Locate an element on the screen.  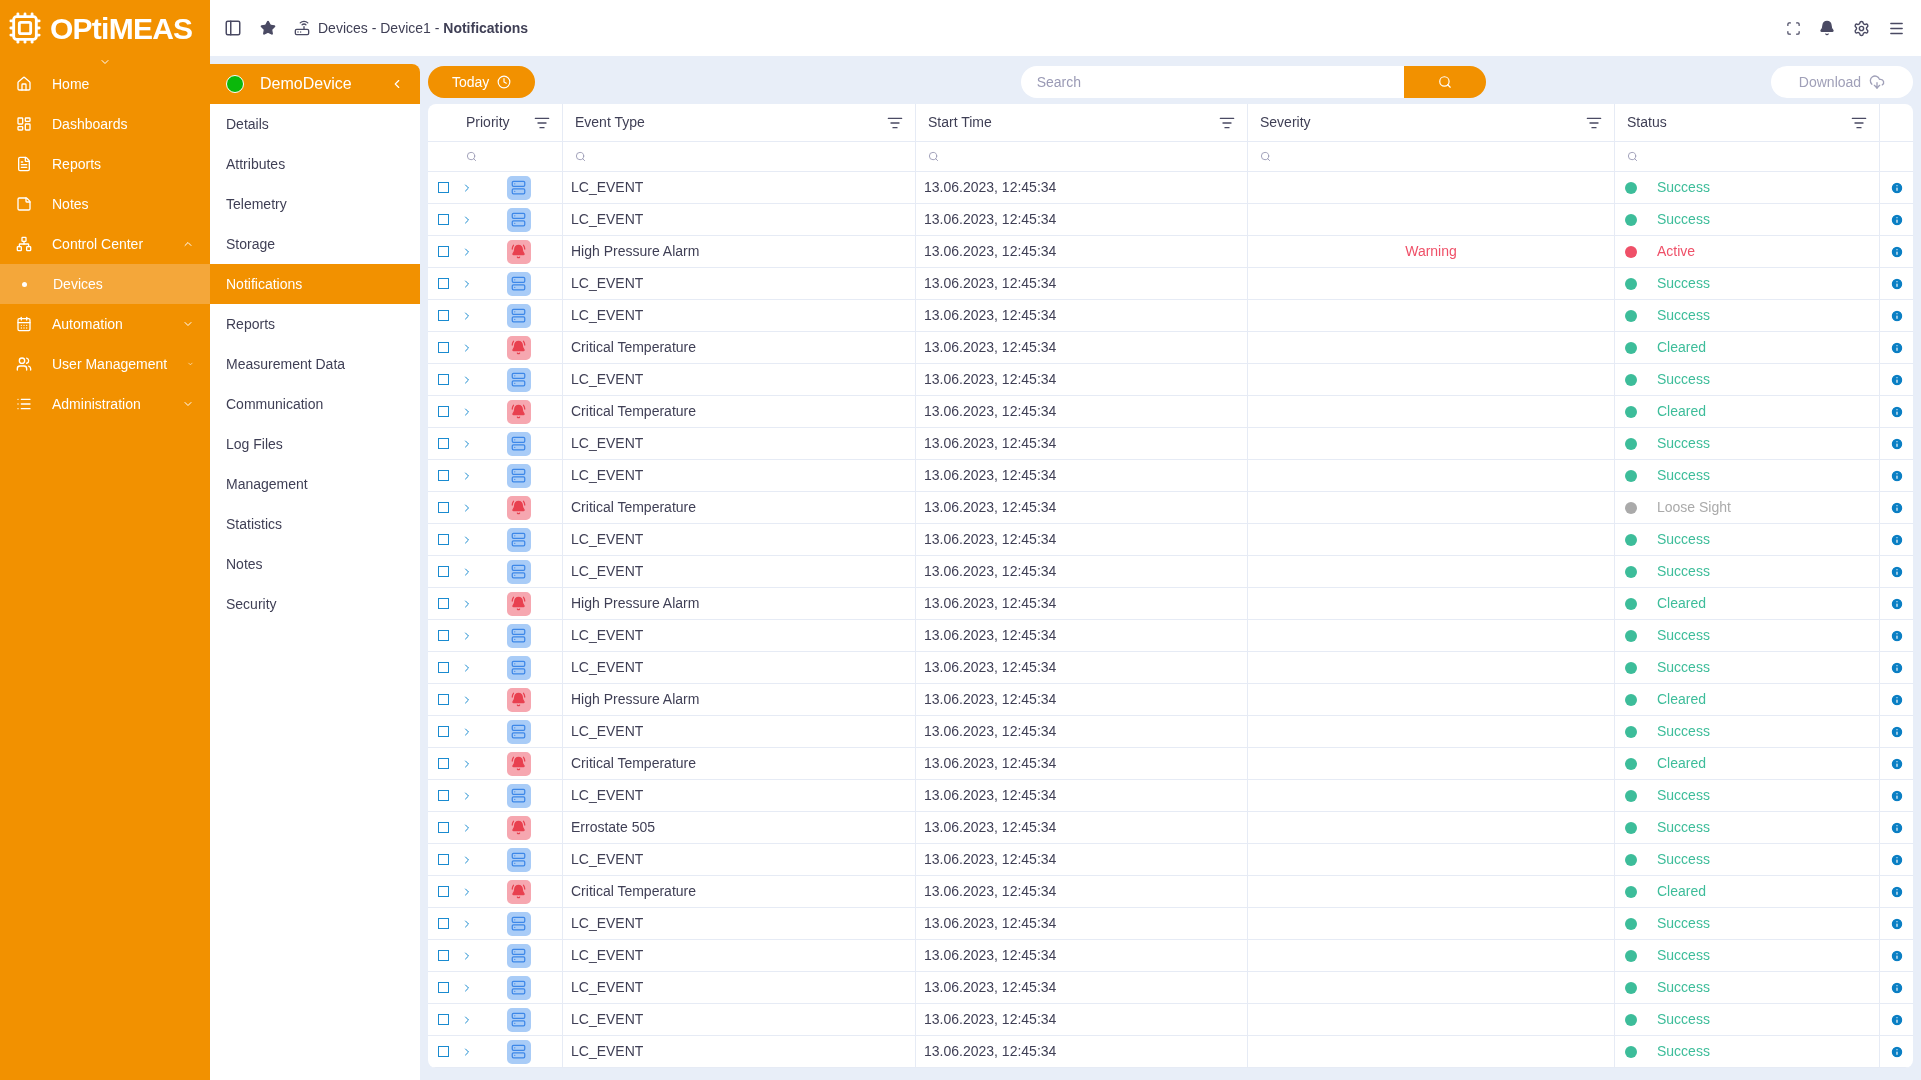
device-menu-item: Telemetry is located at coordinates (315, 204).